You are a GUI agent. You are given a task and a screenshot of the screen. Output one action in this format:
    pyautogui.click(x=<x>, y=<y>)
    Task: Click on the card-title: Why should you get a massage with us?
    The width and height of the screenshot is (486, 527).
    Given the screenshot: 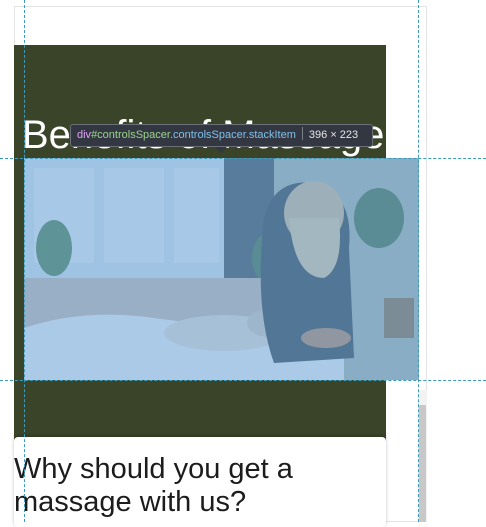 What is the action you would take?
    pyautogui.click(x=153, y=485)
    